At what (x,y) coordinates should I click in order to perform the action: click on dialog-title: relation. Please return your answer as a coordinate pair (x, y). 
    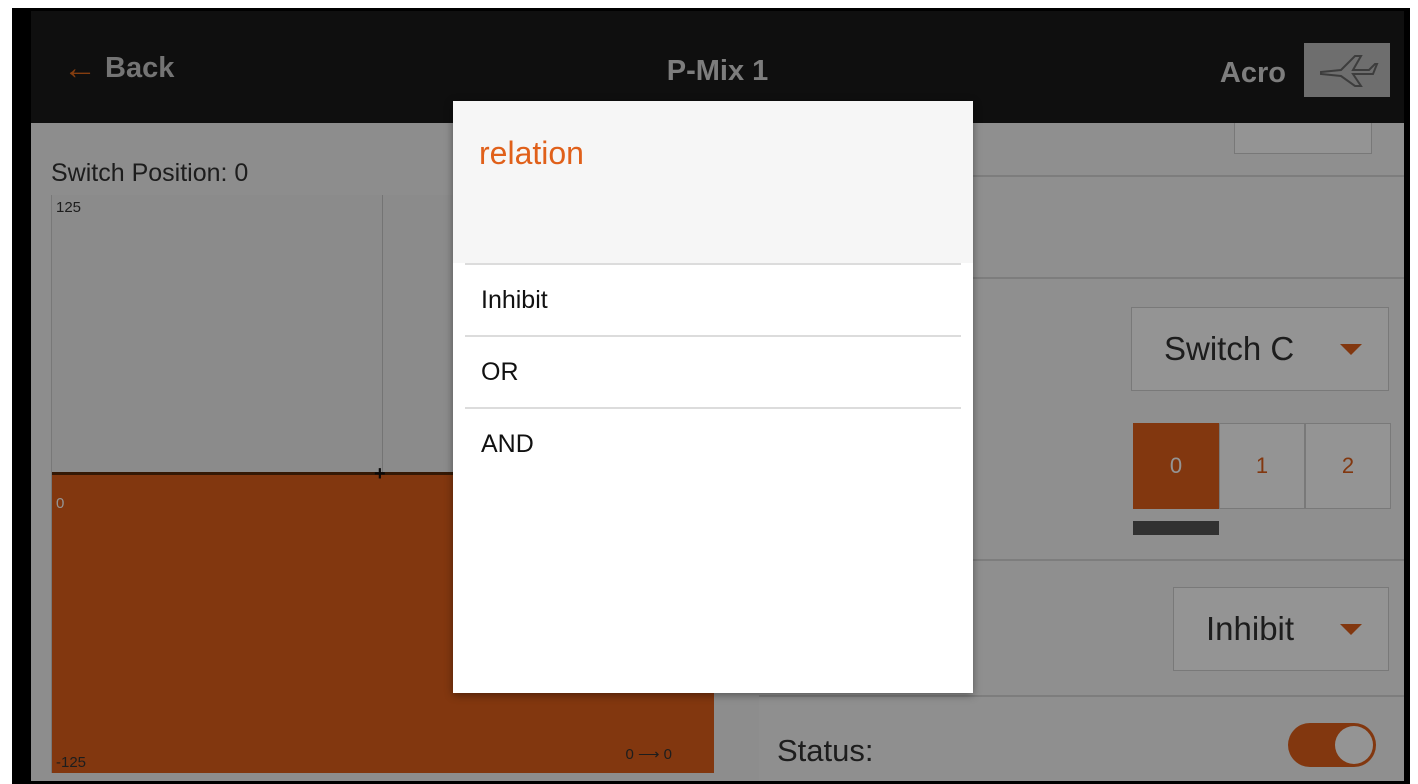
    Looking at the image, I should click on (531, 153).